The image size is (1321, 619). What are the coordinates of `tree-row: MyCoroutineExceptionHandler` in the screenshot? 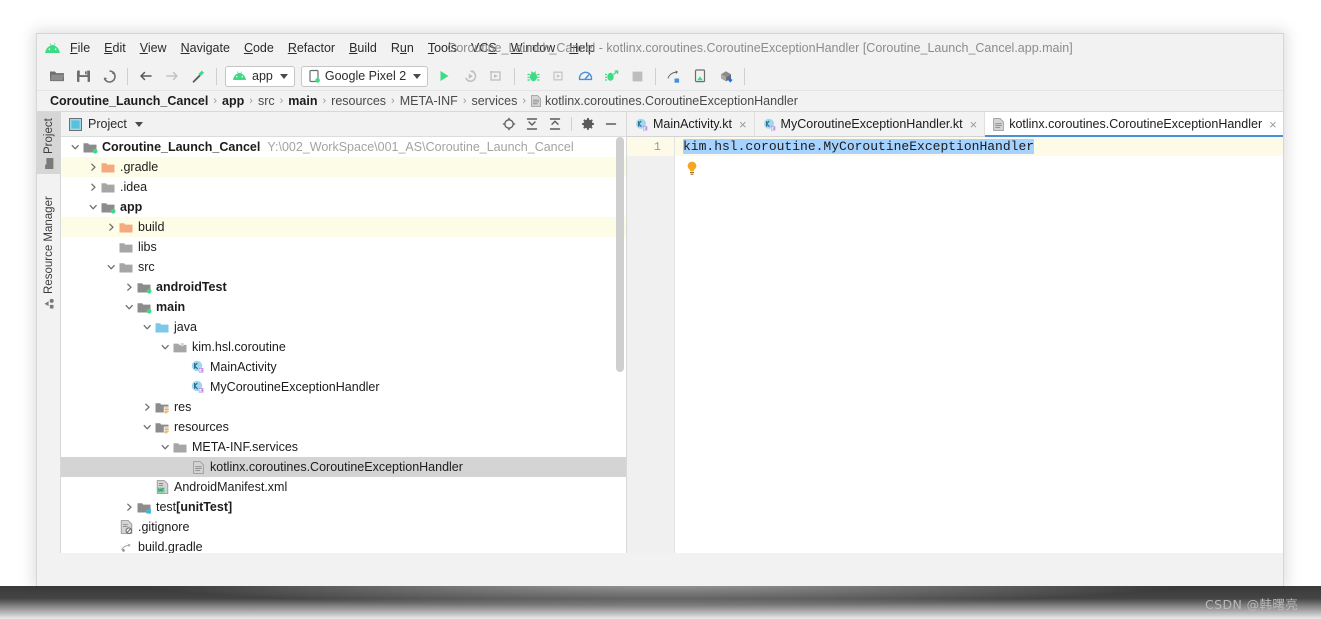 It's located at (343, 387).